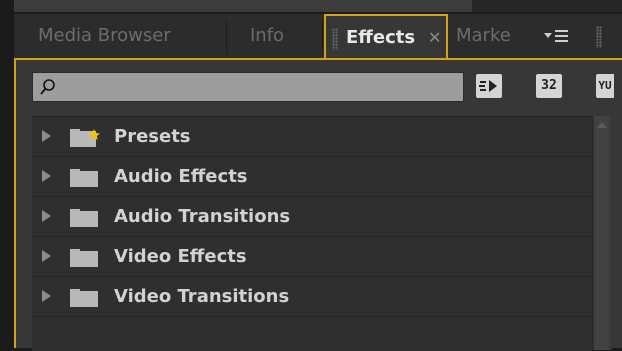 This screenshot has height=351, width=622. What do you see at coordinates (202, 296) in the screenshot?
I see `tree-item-label: Video Transitions` at bounding box center [202, 296].